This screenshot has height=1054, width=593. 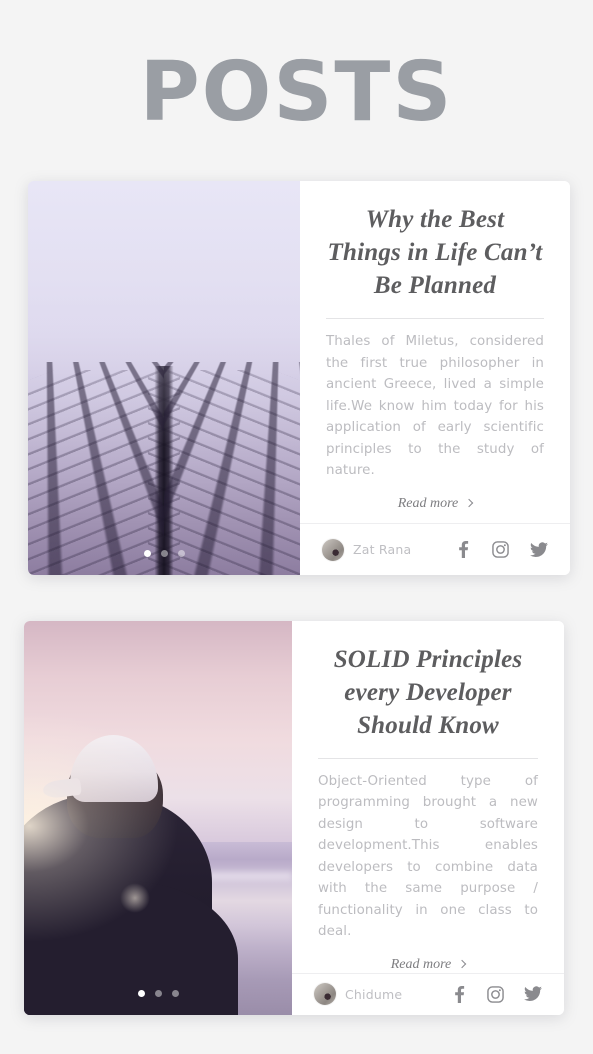 I want to click on post-author: Zat Rana, so click(x=367, y=549).